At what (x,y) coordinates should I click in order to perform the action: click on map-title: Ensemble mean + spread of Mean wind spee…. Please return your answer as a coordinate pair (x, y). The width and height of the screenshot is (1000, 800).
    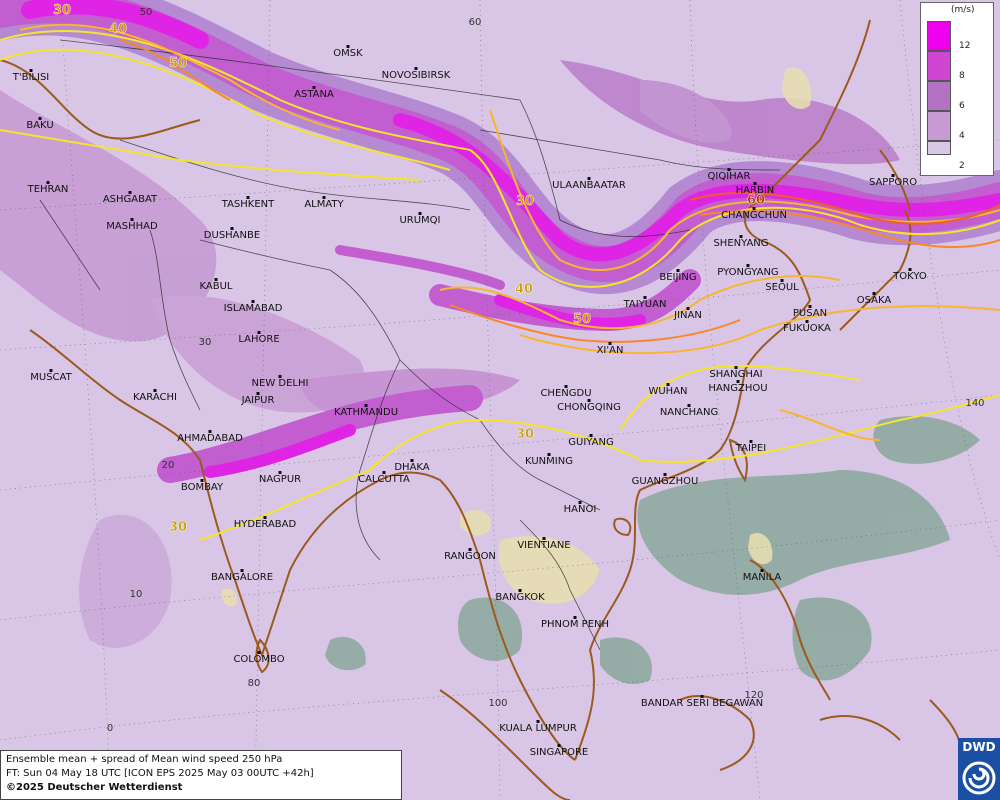
    Looking at the image, I should click on (144, 759).